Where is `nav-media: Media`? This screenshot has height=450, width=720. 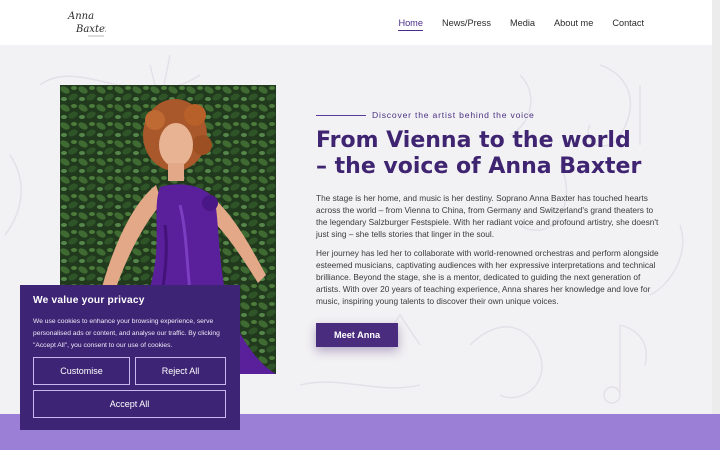
nav-media: Media is located at coordinates (522, 23).